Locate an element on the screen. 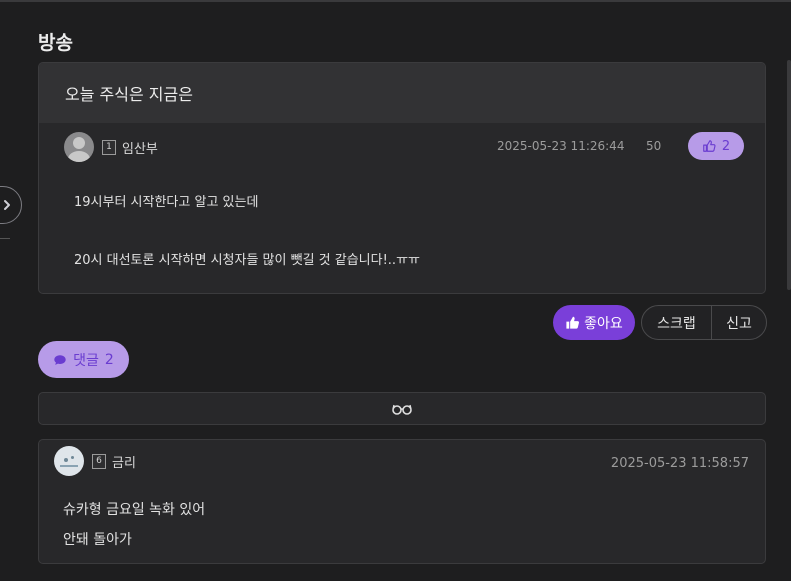  top-divider is located at coordinates (395, 1).